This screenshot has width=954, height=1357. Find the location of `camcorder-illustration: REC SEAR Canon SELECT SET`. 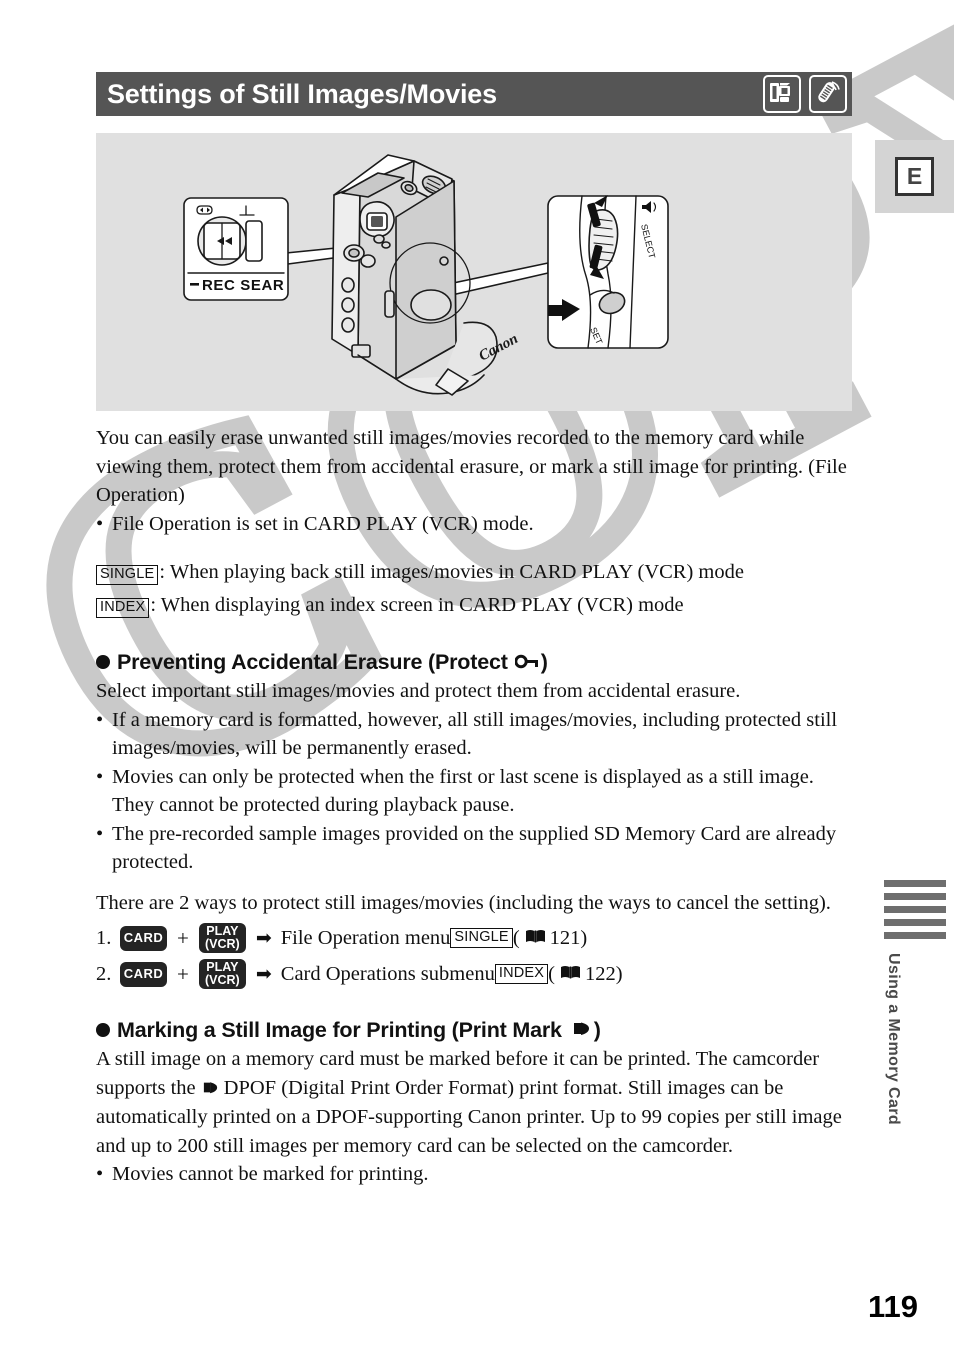

camcorder-illustration: REC SEAR Canon SELECT SET is located at coordinates (426, 275).